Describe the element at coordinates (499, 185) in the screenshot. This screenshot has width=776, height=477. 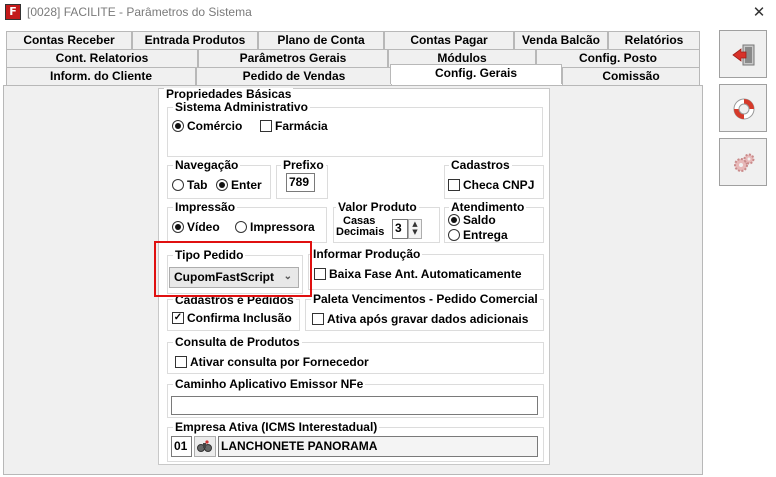
I see `checa-cnpj-label: Checa CNPJ` at that location.